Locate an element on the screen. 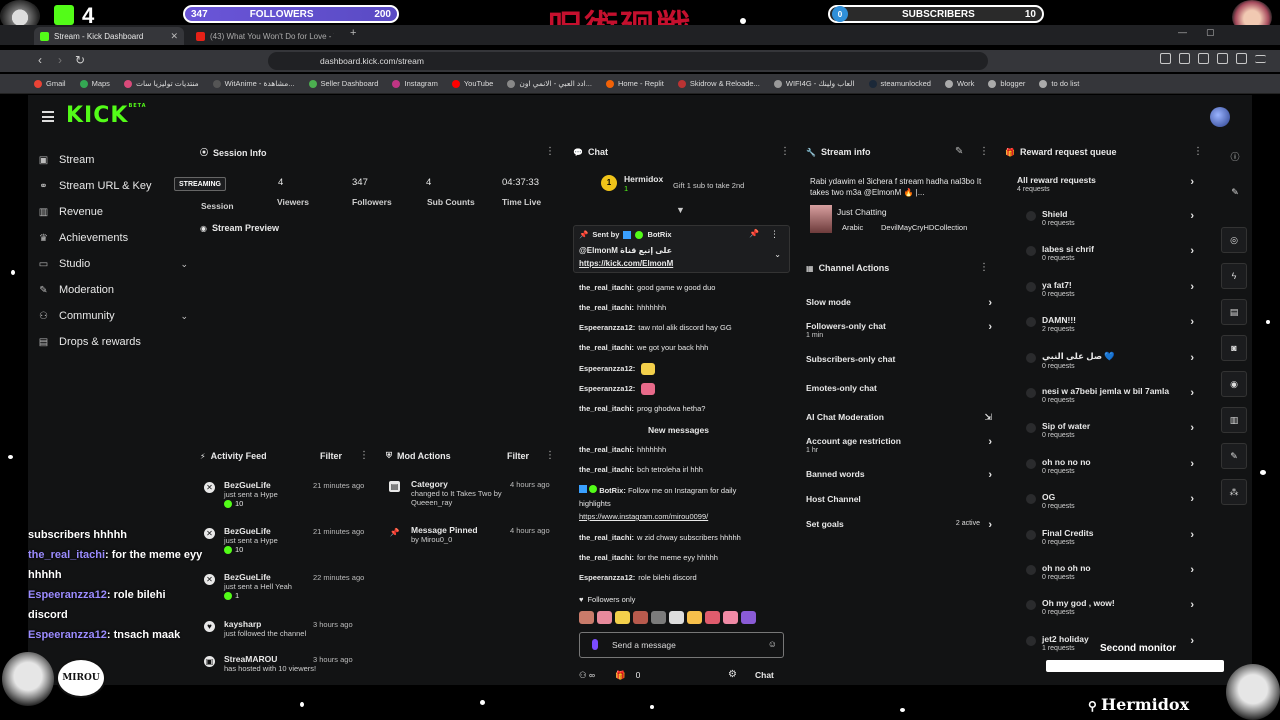  reward-item: Oh my god , wow! 0 requests › is located at coordinates (1110, 607).